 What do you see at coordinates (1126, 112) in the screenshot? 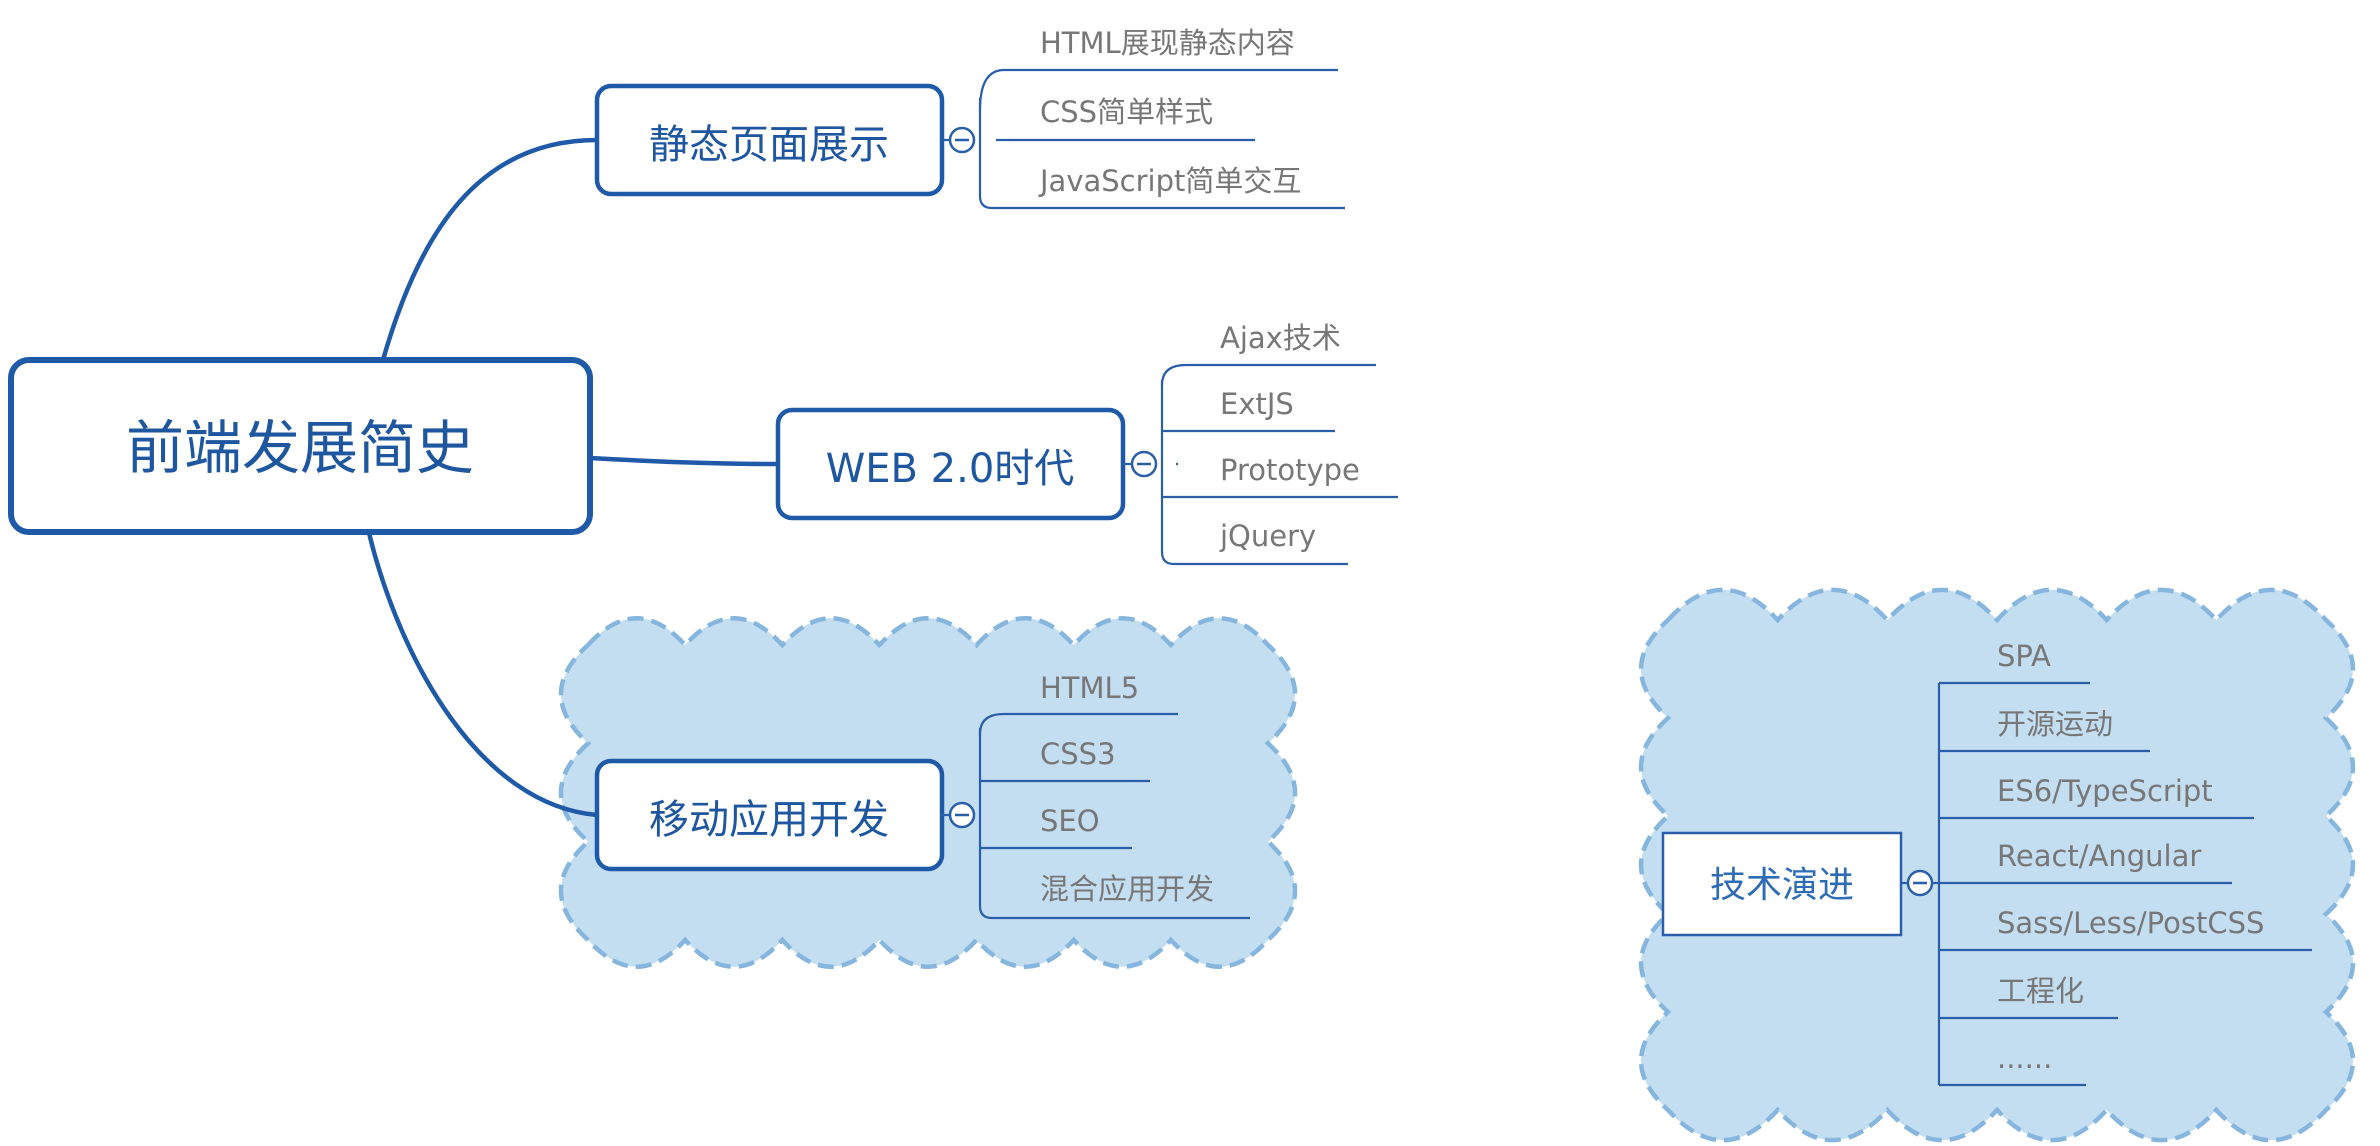
I see `leaf-item: CSS简单样式` at bounding box center [1126, 112].